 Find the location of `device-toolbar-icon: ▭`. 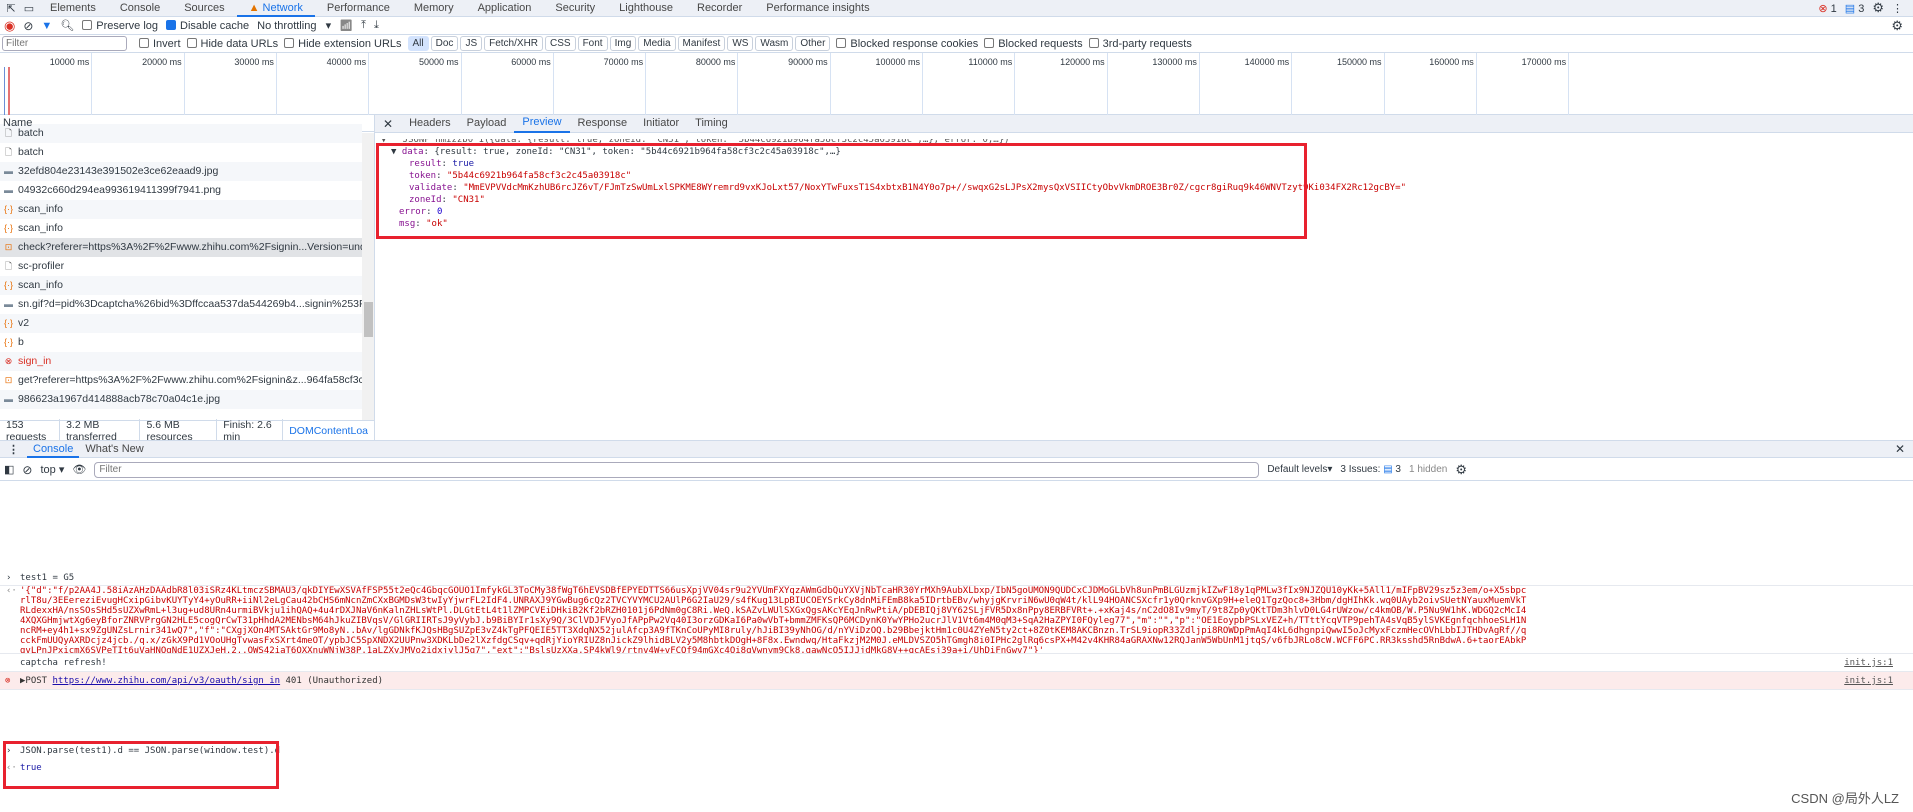

device-toolbar-icon: ▭ is located at coordinates (29, 8).